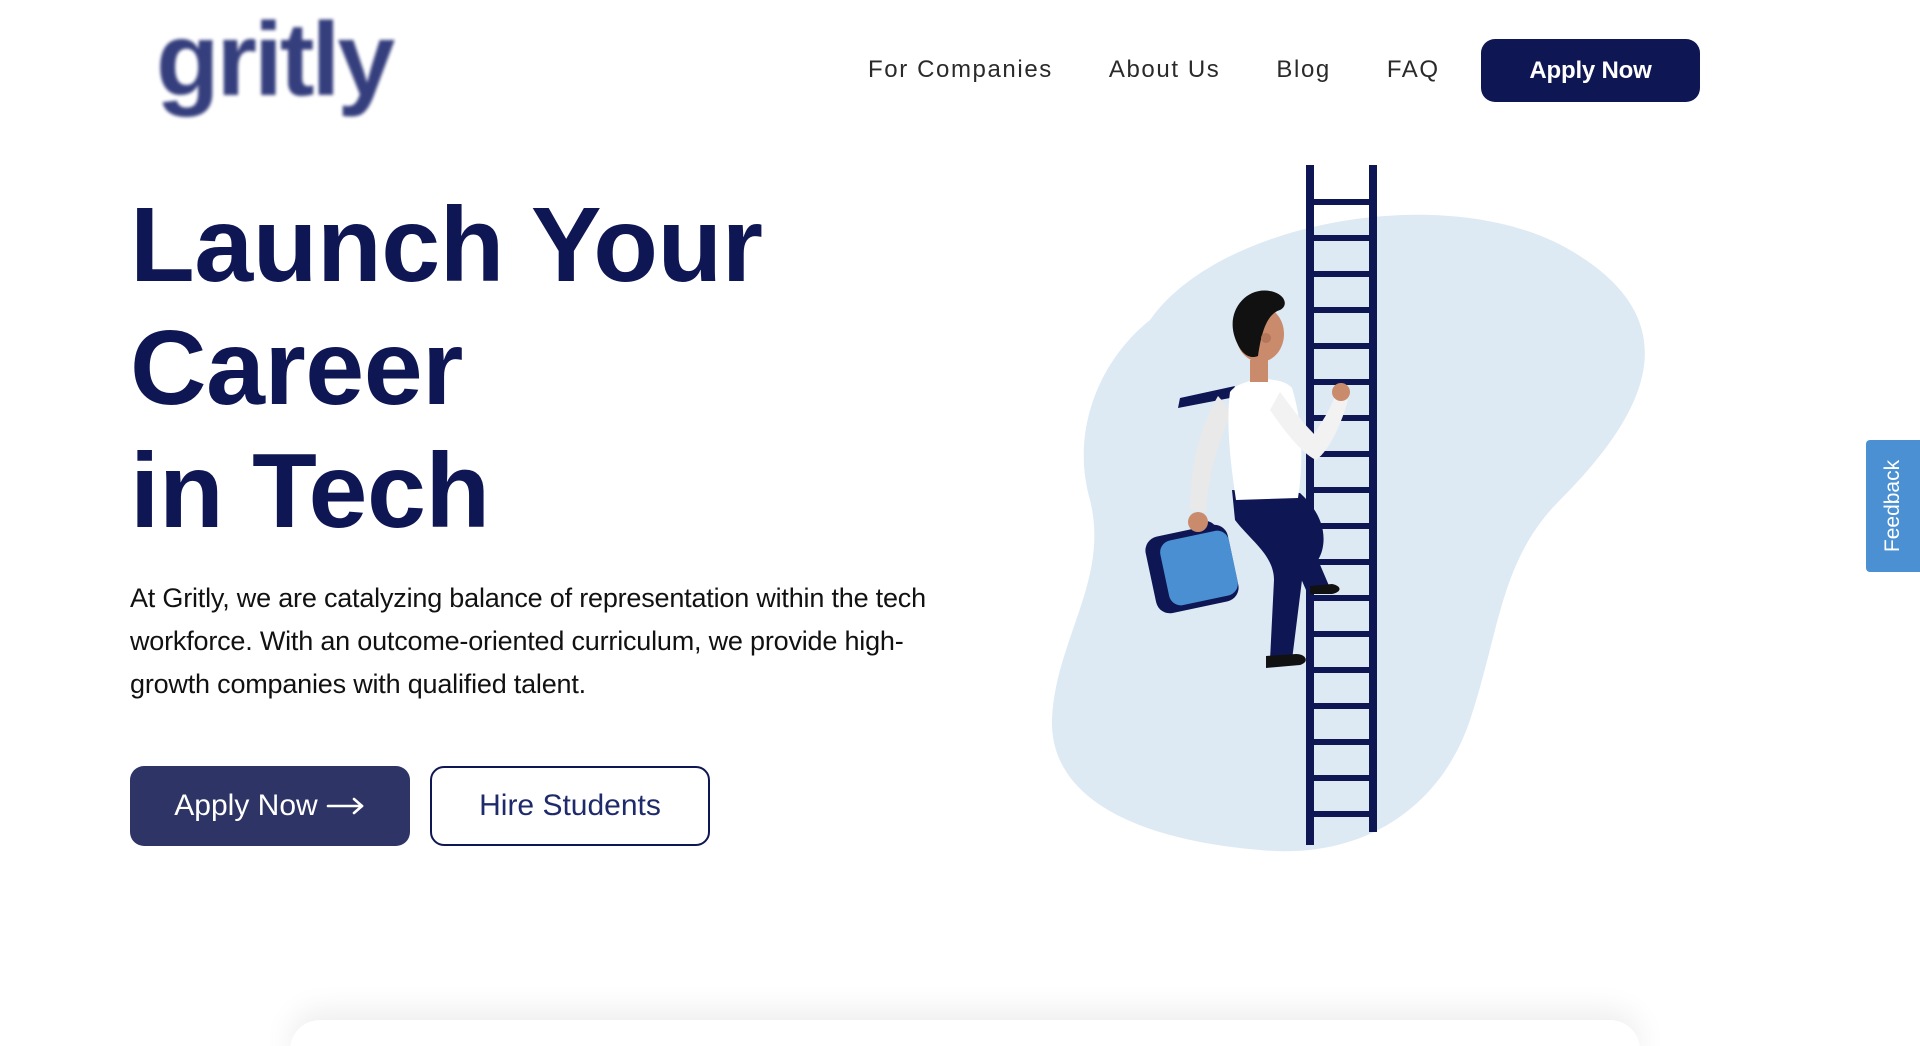 The image size is (1920, 1046). I want to click on hero-title-line-2: Career, so click(296, 368).